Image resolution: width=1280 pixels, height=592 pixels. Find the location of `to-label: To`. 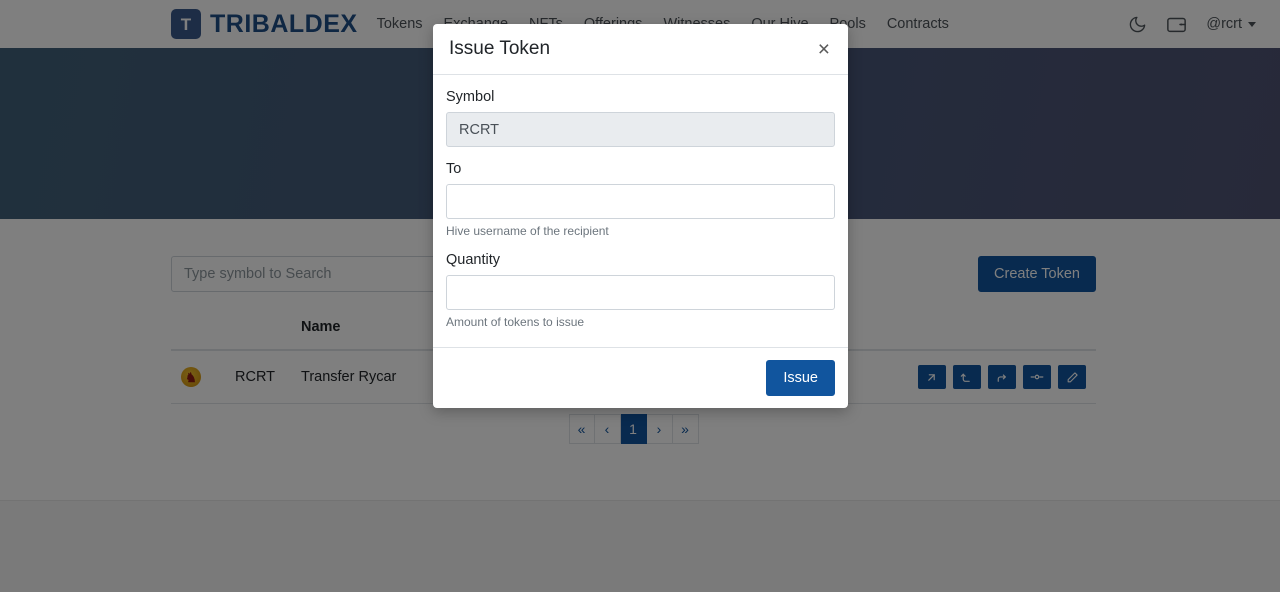

to-label: To is located at coordinates (454, 169).